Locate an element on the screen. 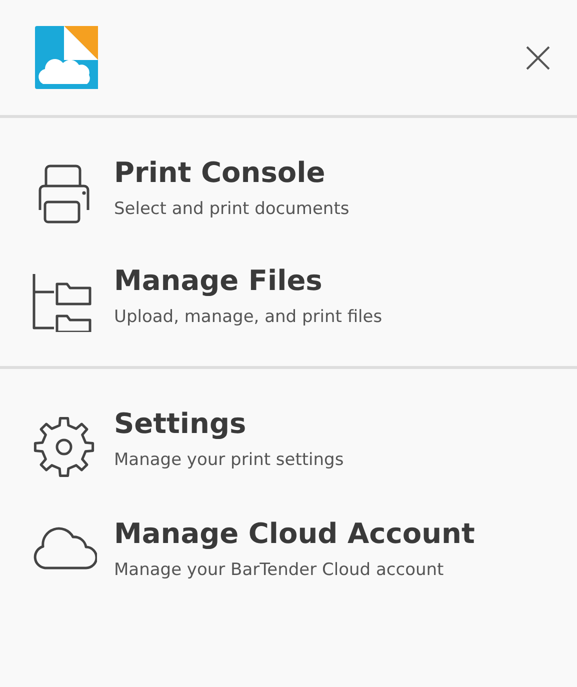  cloud-icon is located at coordinates (64, 548).